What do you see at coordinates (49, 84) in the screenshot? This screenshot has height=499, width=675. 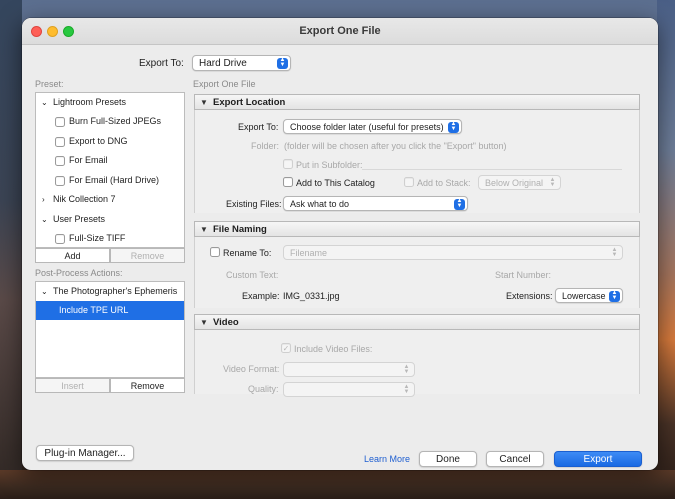 I see `preset-heading: Preset:` at bounding box center [49, 84].